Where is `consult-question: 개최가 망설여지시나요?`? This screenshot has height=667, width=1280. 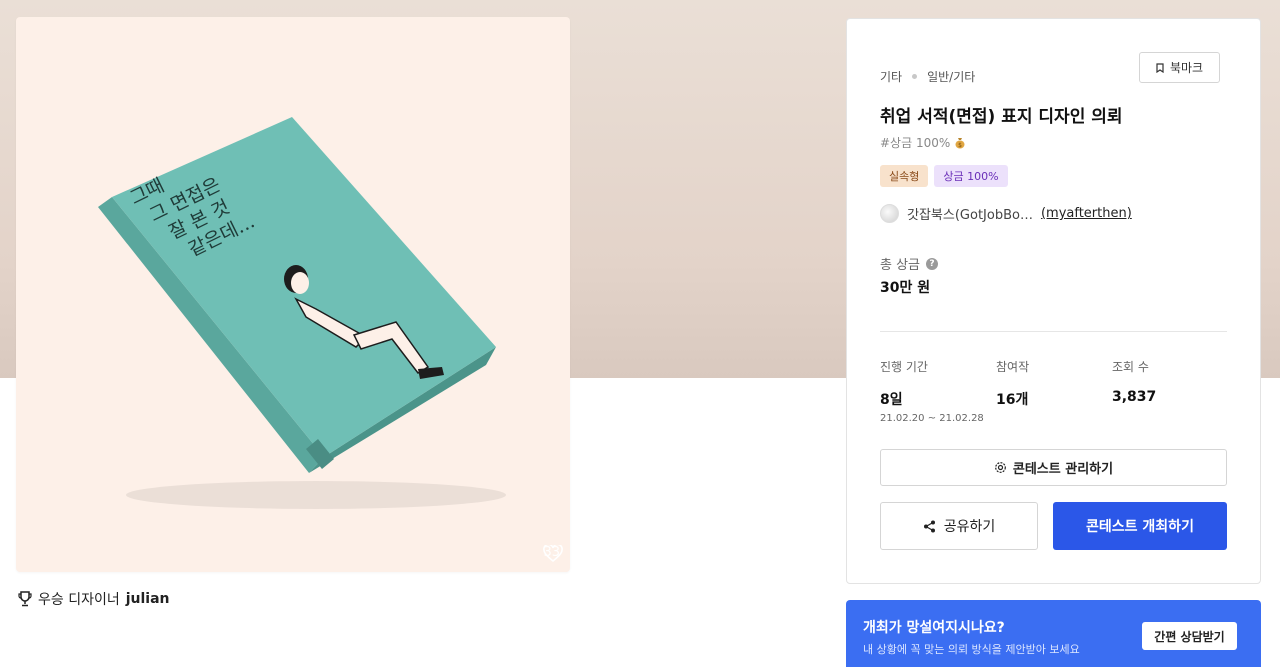
consult-question: 개최가 망설여지시나요? is located at coordinates (934, 628).